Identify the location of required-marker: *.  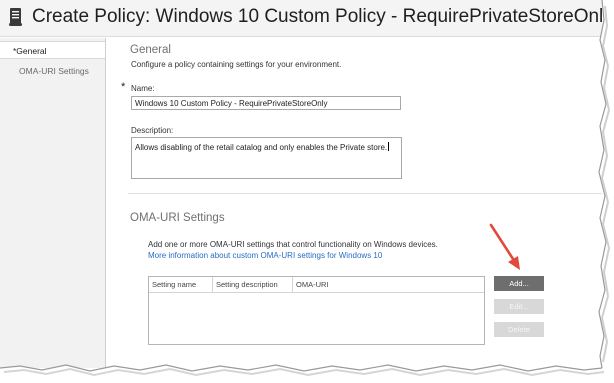
(123, 87).